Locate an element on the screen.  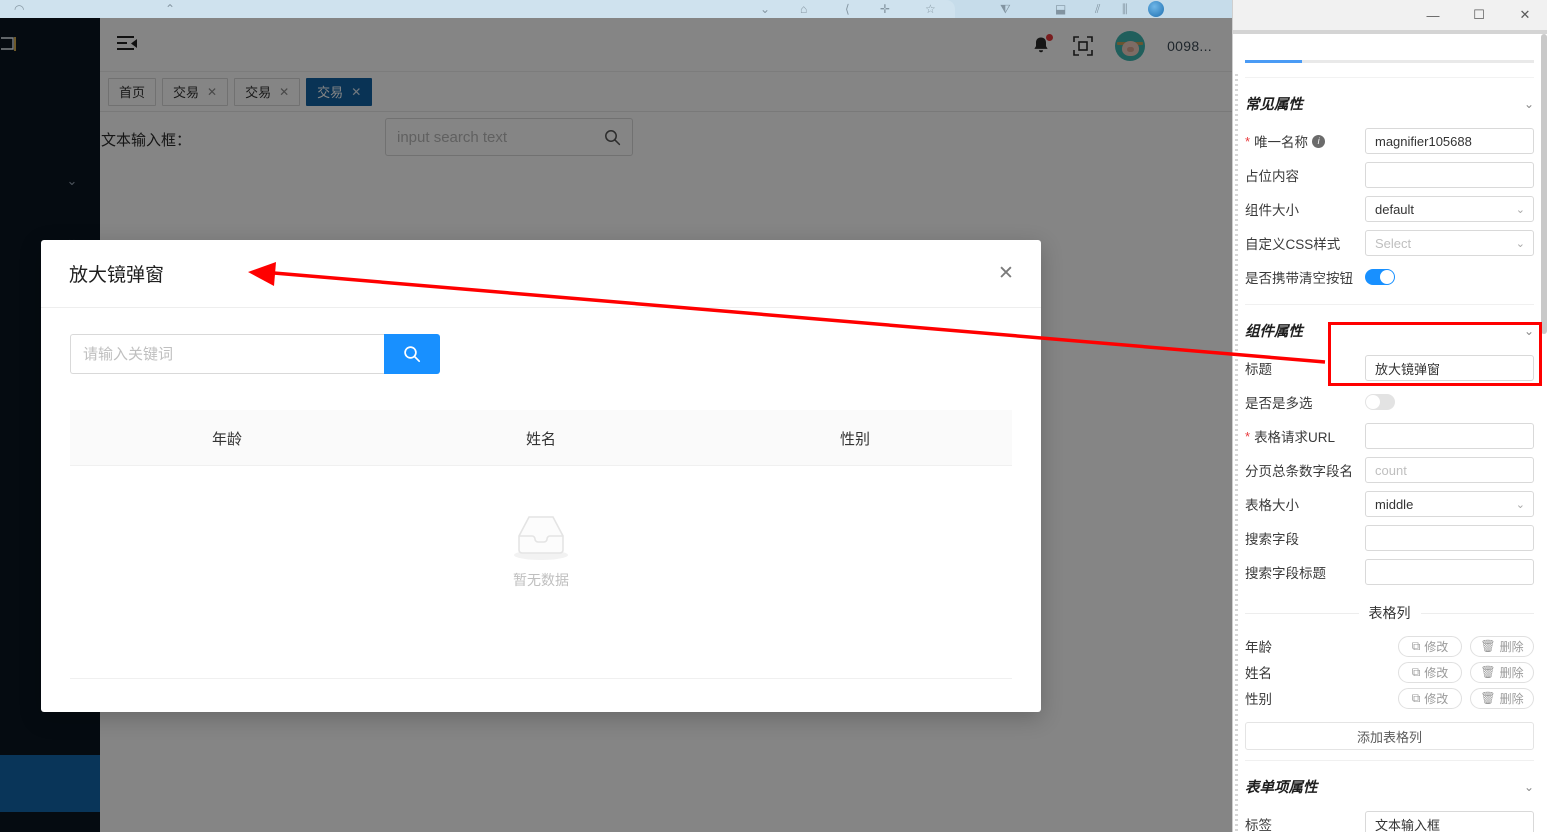
home-icon: ⌂ is located at coordinates (803, 9).